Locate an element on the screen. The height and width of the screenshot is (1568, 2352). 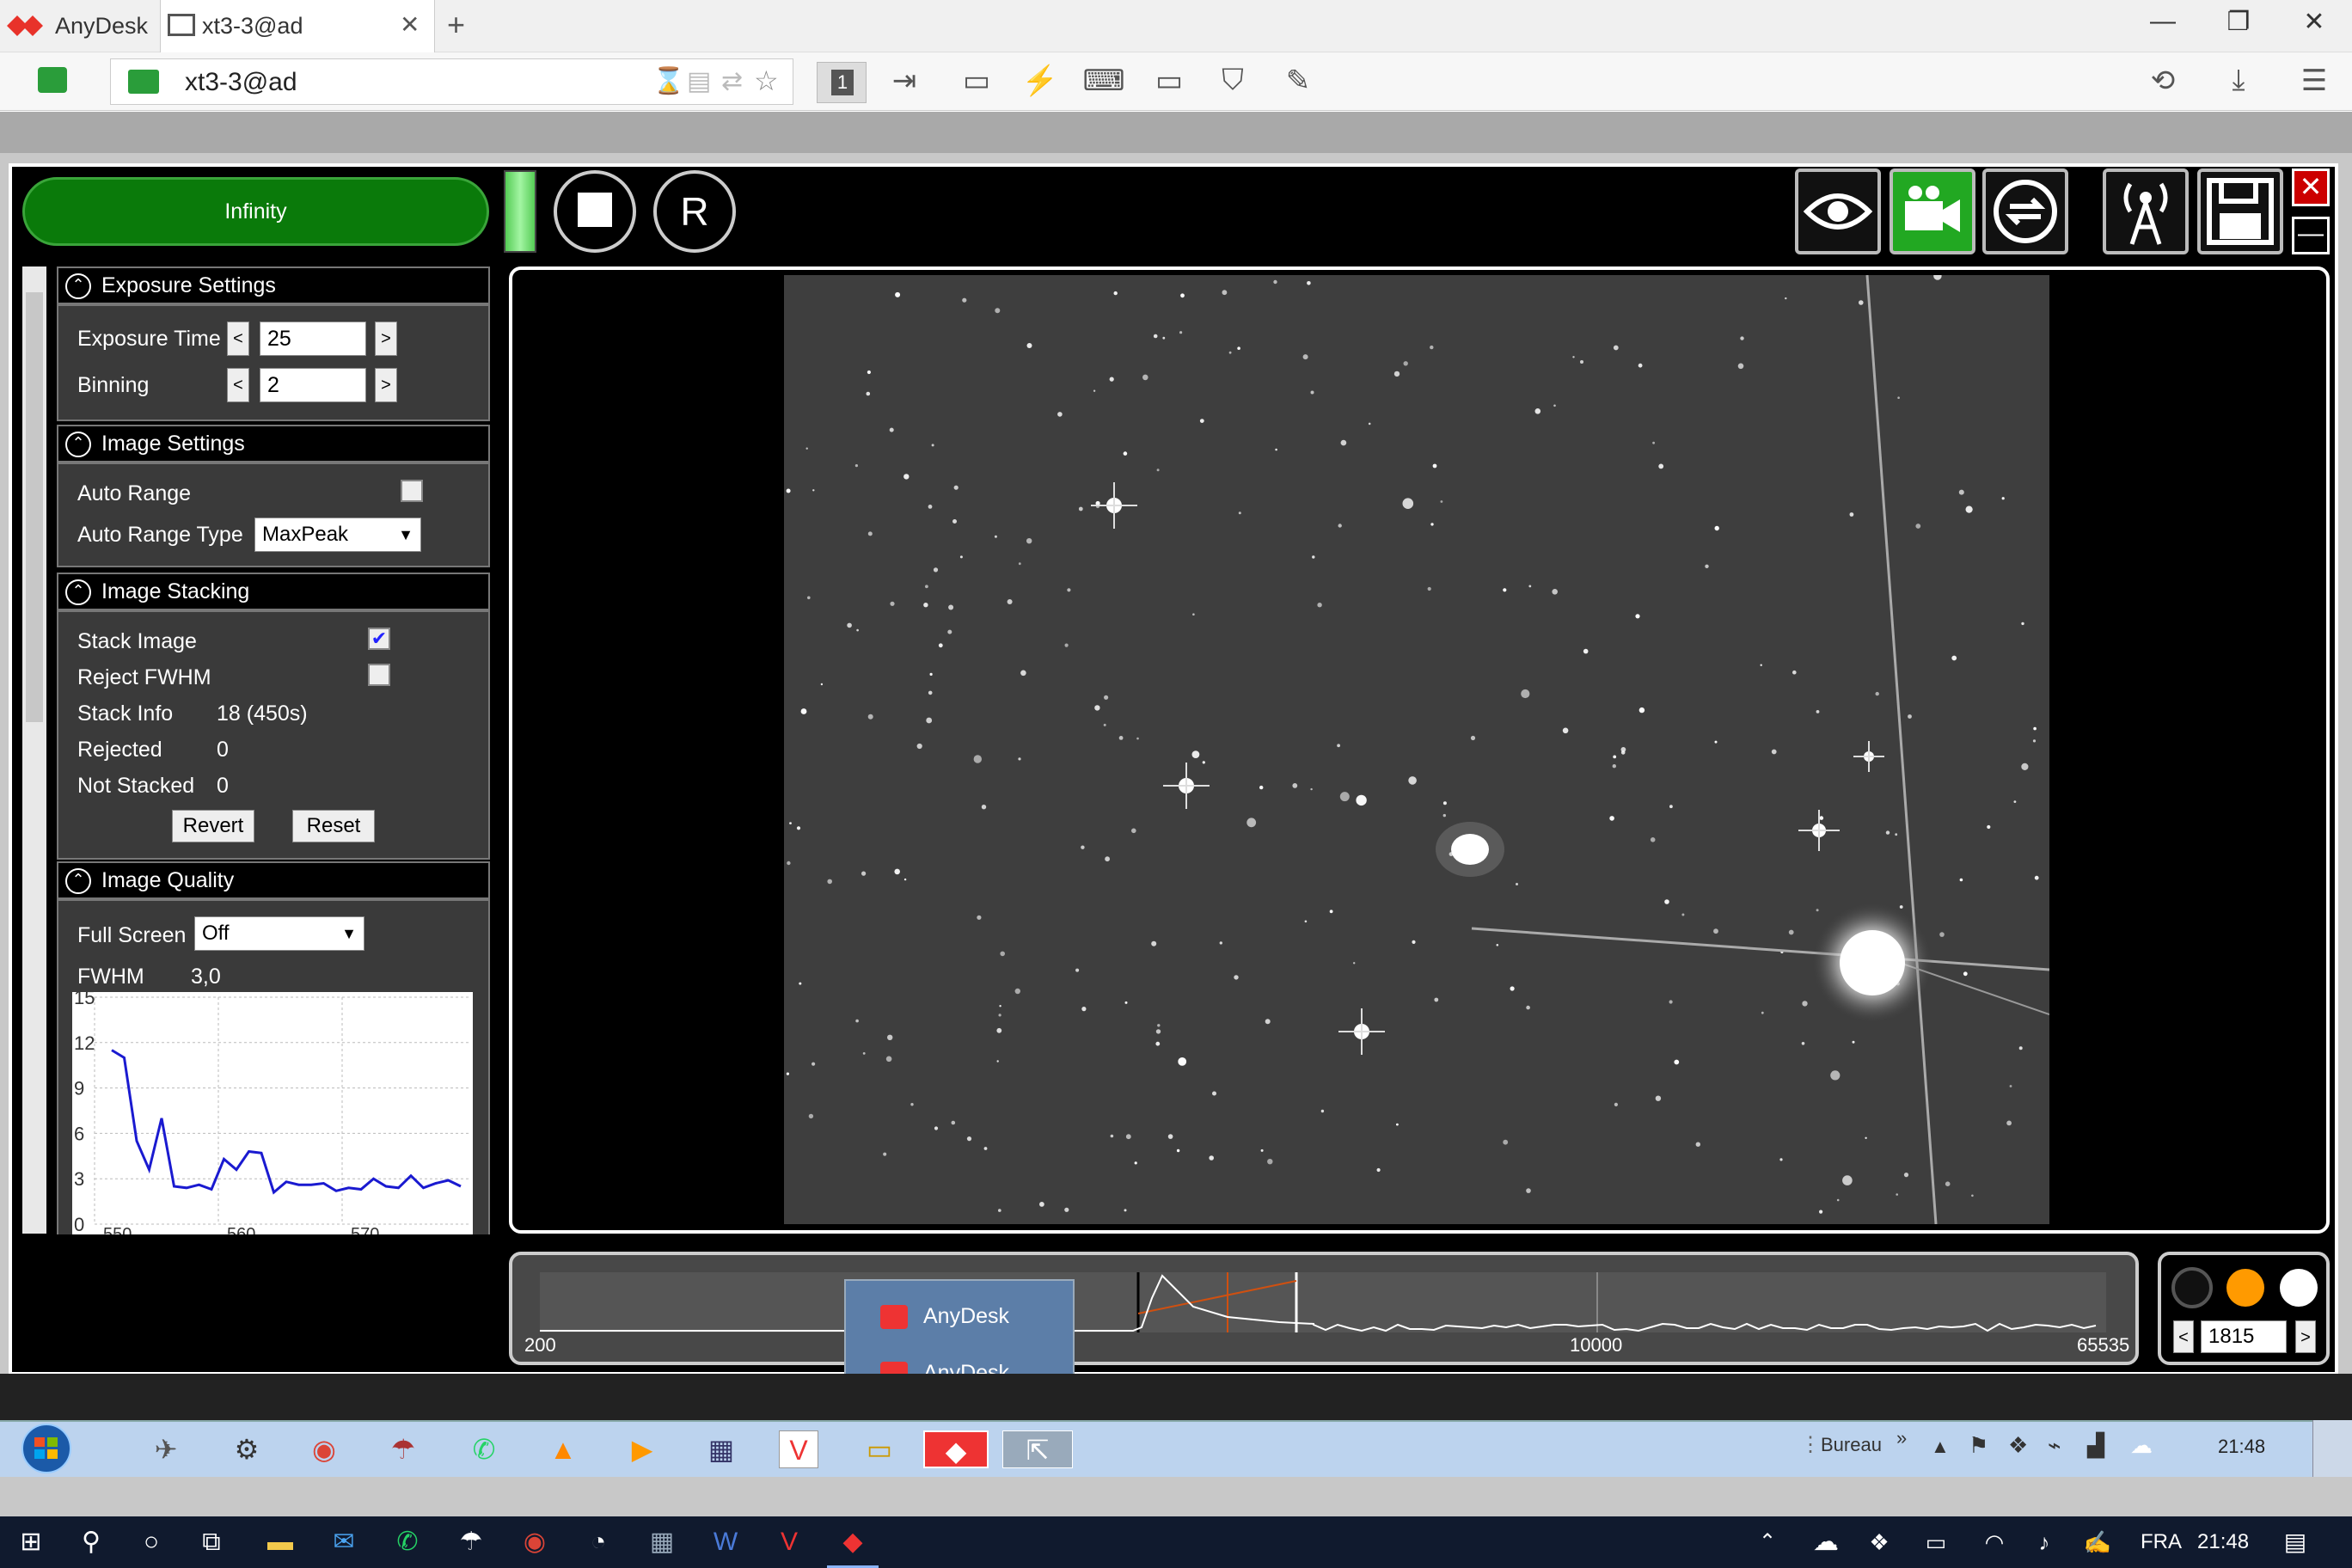
display-icon: ▭ is located at coordinates (1169, 81).